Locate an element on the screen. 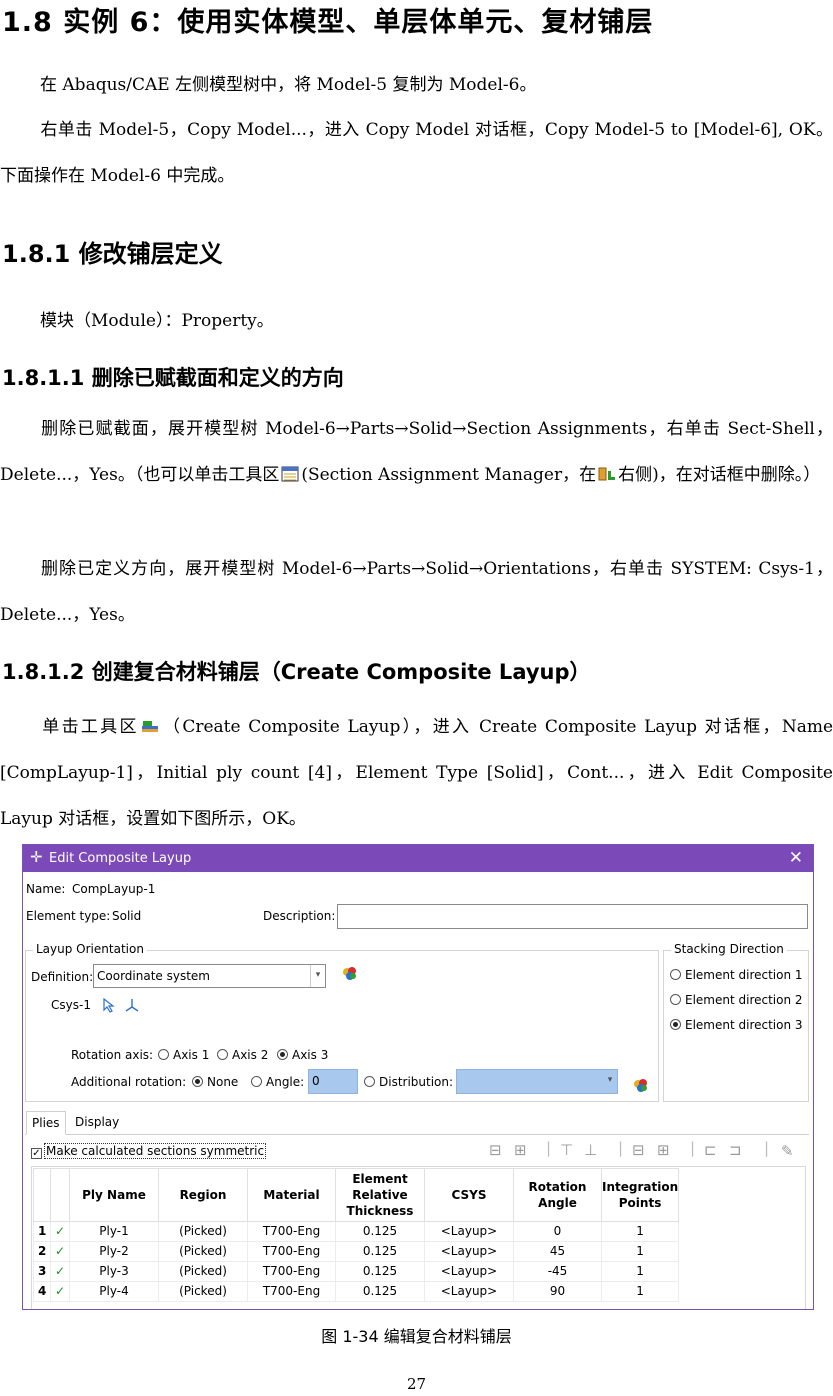  checkbox-checked-icon: ✓ is located at coordinates (36, 1153).